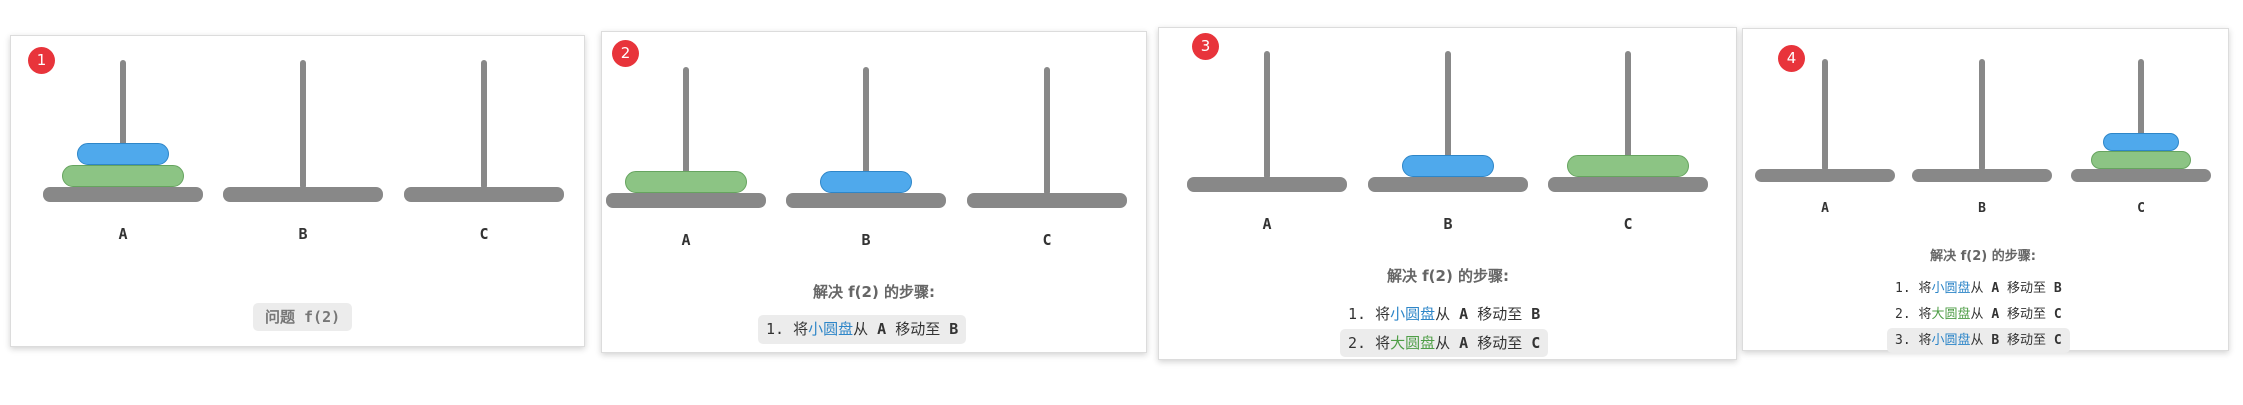 The image size is (2243, 405). I want to click on step-from-peg: B, so click(1995, 340).